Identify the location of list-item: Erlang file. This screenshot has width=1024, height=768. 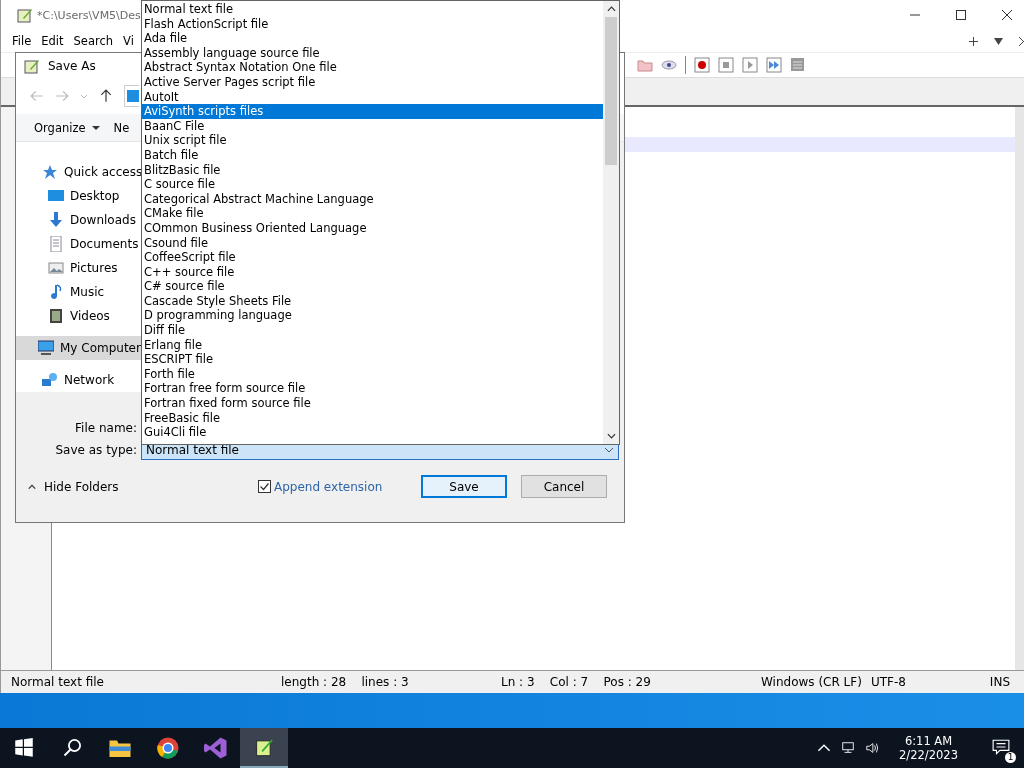
(372, 345).